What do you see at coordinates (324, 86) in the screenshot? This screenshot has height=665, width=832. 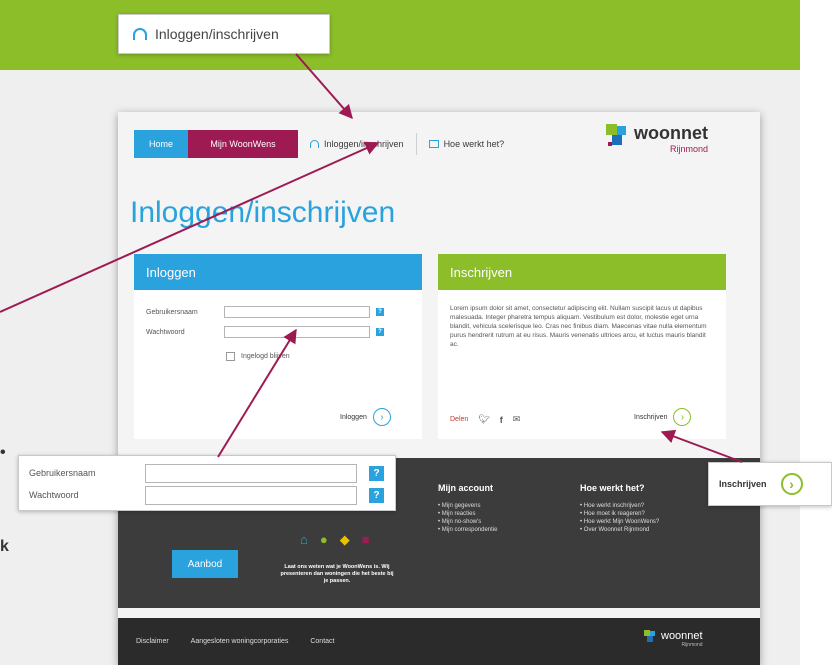 I see `arrow-to-login-nav` at bounding box center [324, 86].